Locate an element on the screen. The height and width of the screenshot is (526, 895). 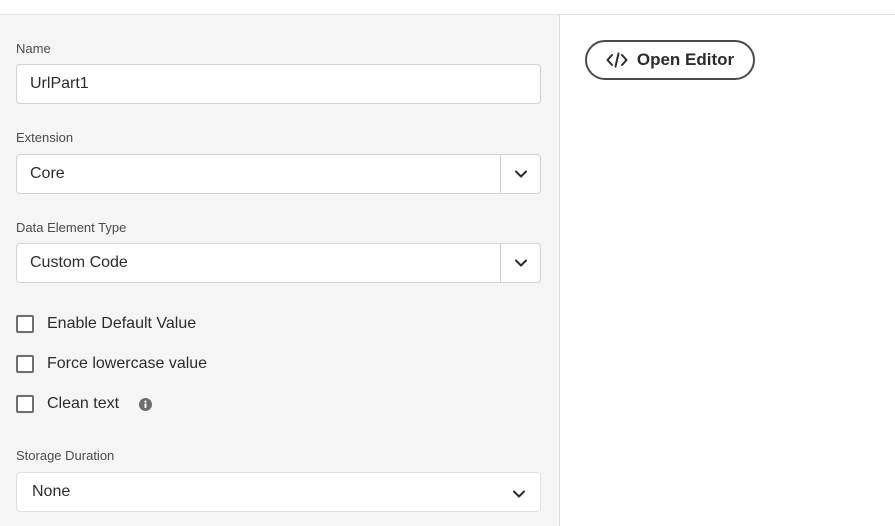
storage-duration-value: None is located at coordinates (51, 491).